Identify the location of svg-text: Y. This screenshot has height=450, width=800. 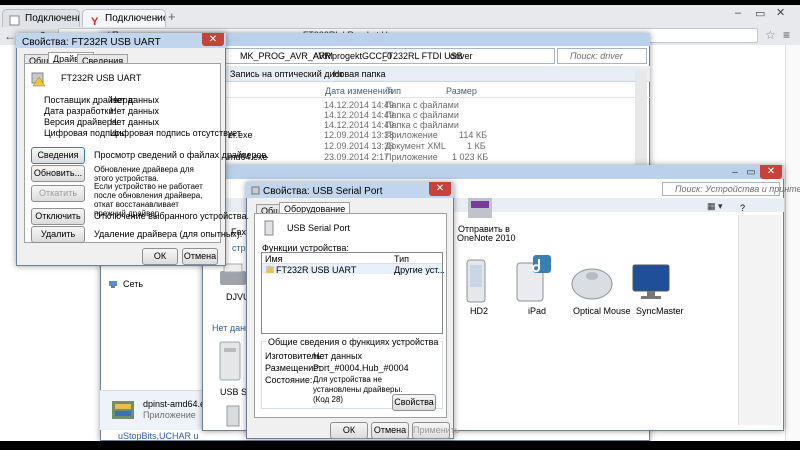
(95, 21).